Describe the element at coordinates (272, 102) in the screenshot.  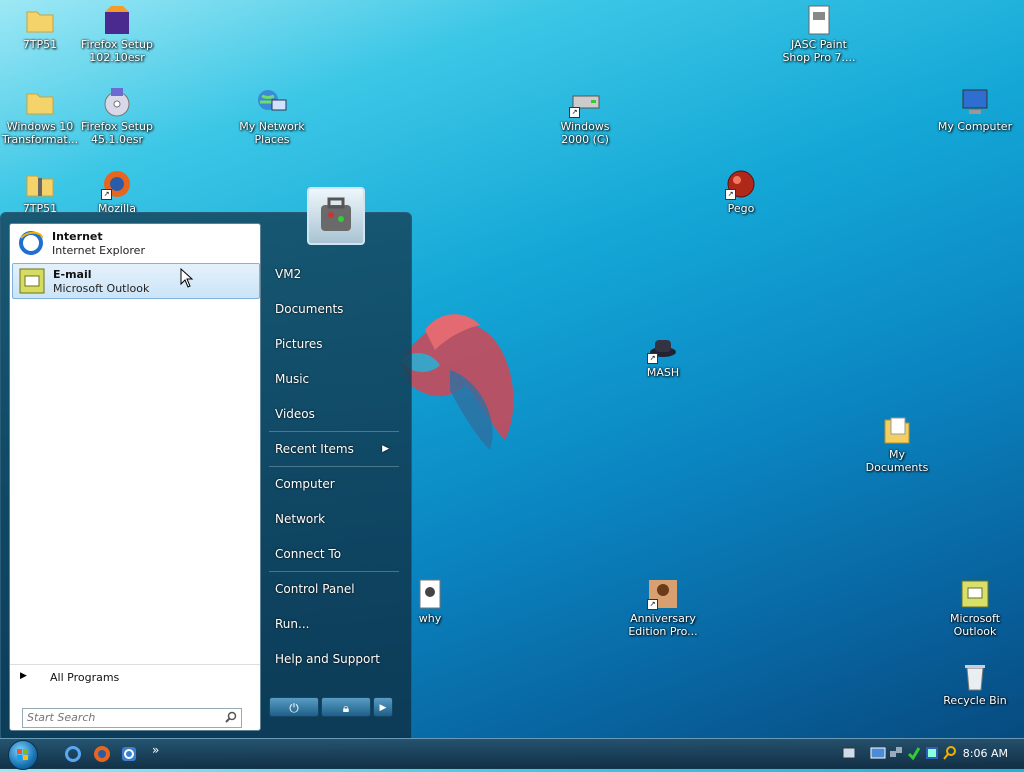
I see `network-globe-icon` at that location.